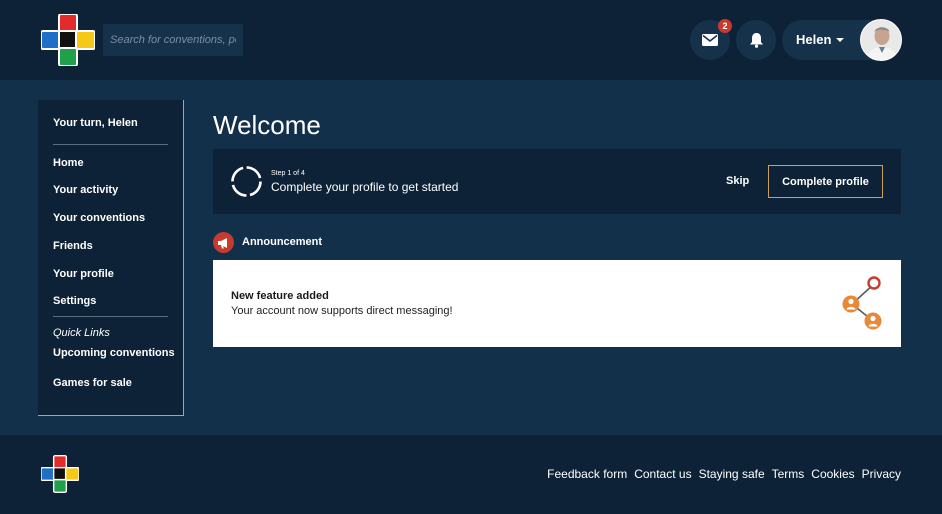 The image size is (942, 514). I want to click on search-box, so click(173, 40).